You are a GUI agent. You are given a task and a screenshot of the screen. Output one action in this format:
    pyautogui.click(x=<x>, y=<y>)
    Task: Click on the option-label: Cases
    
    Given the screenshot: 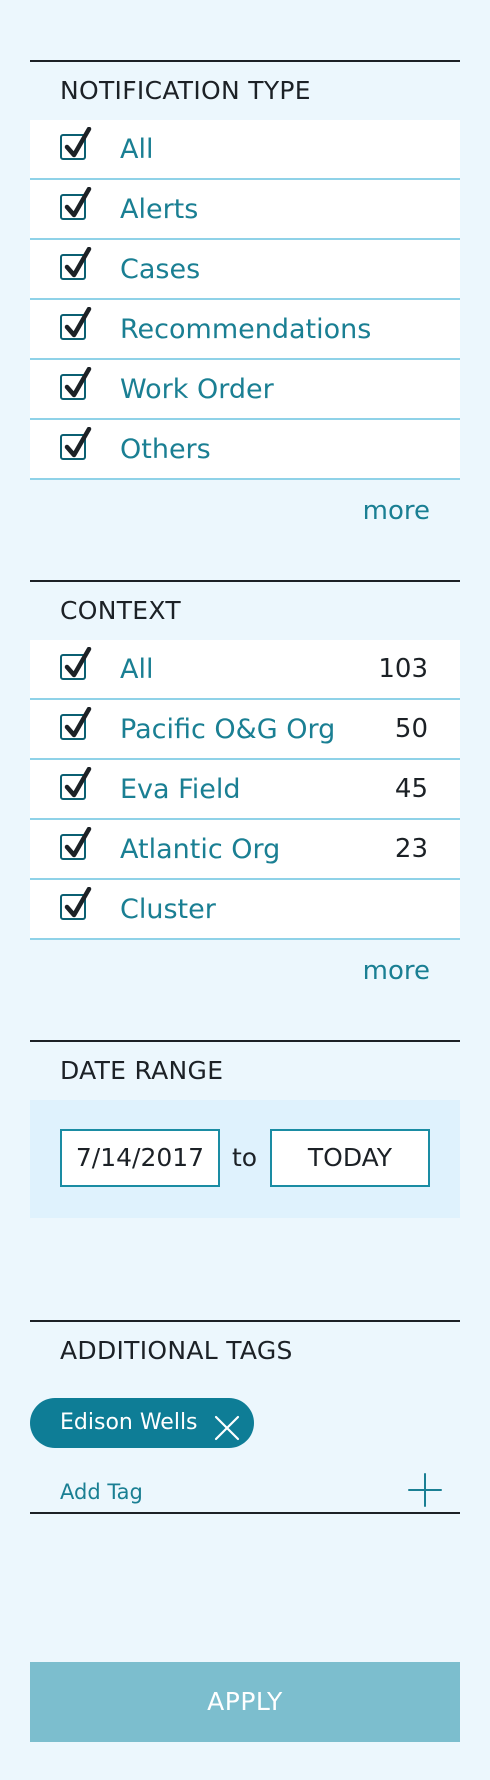 What is the action you would take?
    pyautogui.click(x=160, y=269)
    